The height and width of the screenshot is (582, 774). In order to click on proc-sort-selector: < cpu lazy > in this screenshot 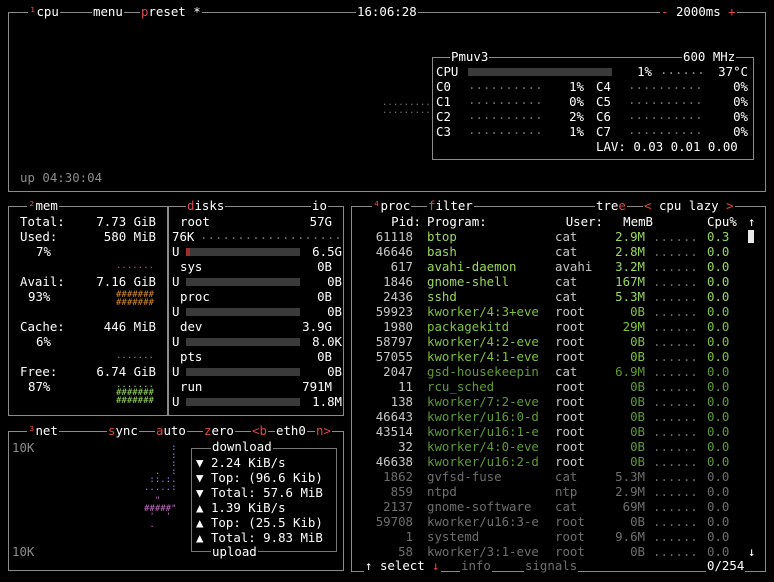, I will do `click(689, 206)`.